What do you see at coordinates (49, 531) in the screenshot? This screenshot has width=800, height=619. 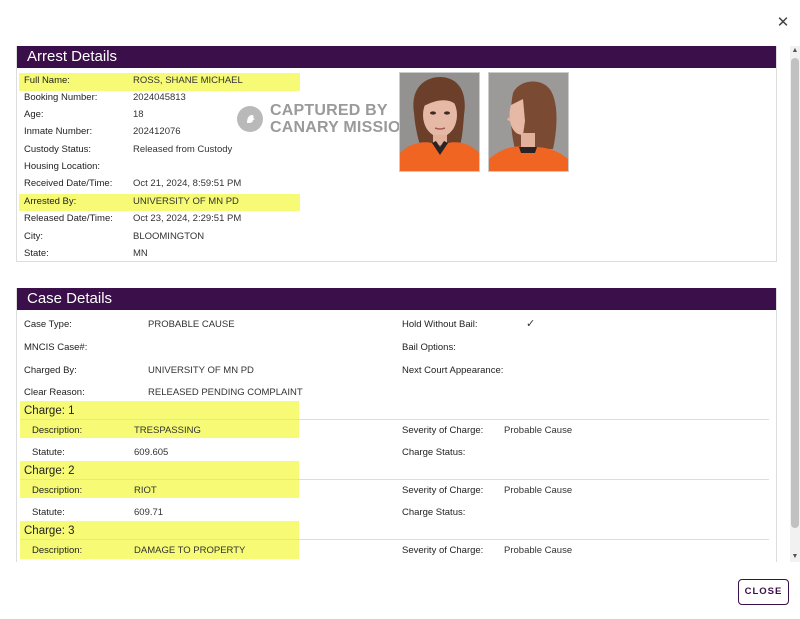 I see `charge-title: Charge: 3` at bounding box center [49, 531].